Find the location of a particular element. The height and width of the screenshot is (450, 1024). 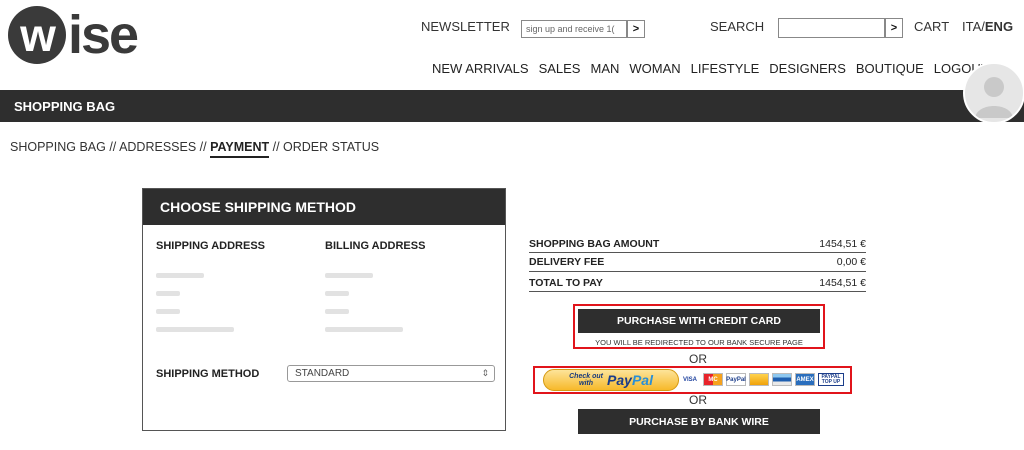

nav-boutique: BOUTIQUE is located at coordinates (890, 68).